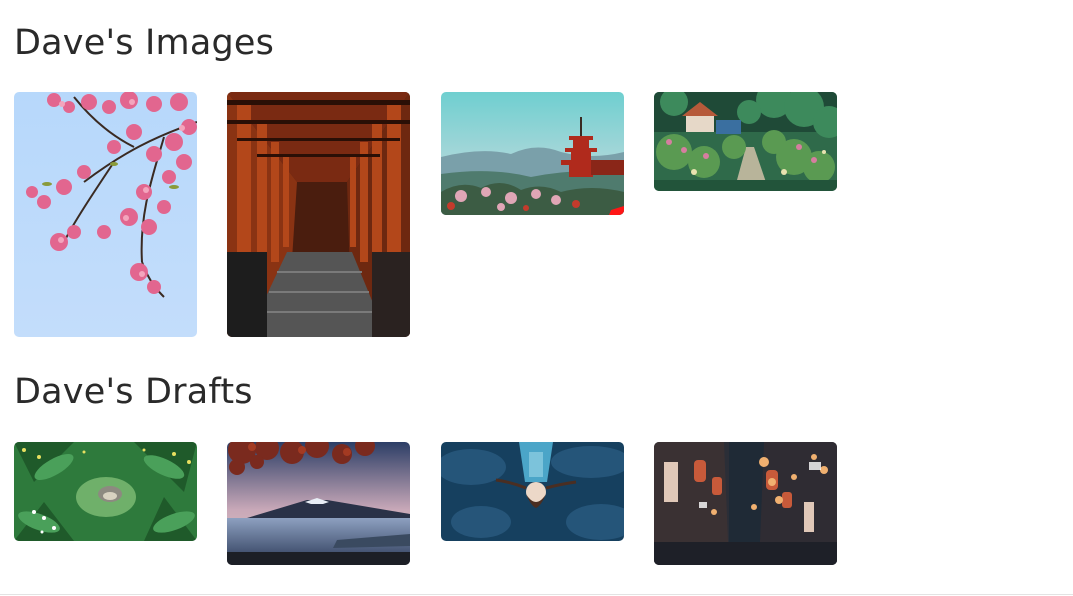 The height and width of the screenshot is (596, 1073). What do you see at coordinates (133, 392) in the screenshot?
I see `section-title-drafts: Dave's Drafts` at bounding box center [133, 392].